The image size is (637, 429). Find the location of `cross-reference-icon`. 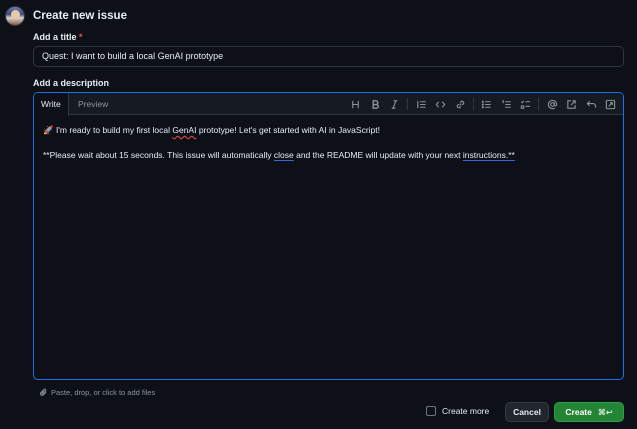

cross-reference-icon is located at coordinates (571, 104).